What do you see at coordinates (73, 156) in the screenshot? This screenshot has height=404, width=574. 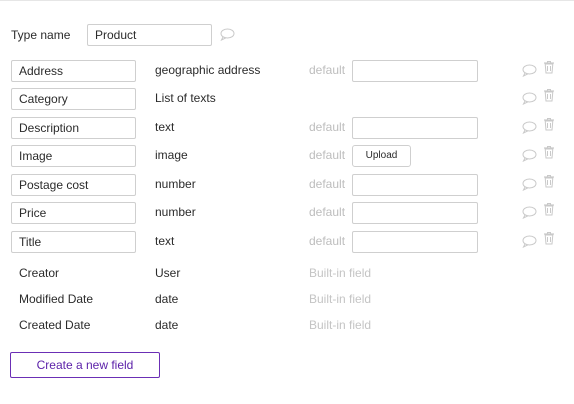 I see `field-name-input: Image` at bounding box center [73, 156].